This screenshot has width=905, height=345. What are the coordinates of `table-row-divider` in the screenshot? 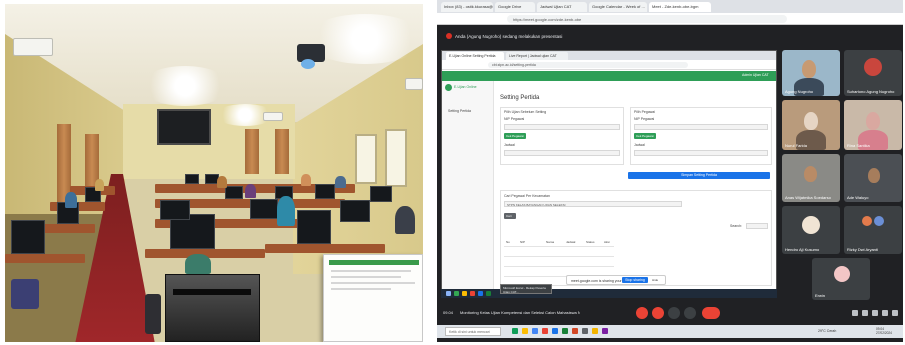 It's located at (559, 246).